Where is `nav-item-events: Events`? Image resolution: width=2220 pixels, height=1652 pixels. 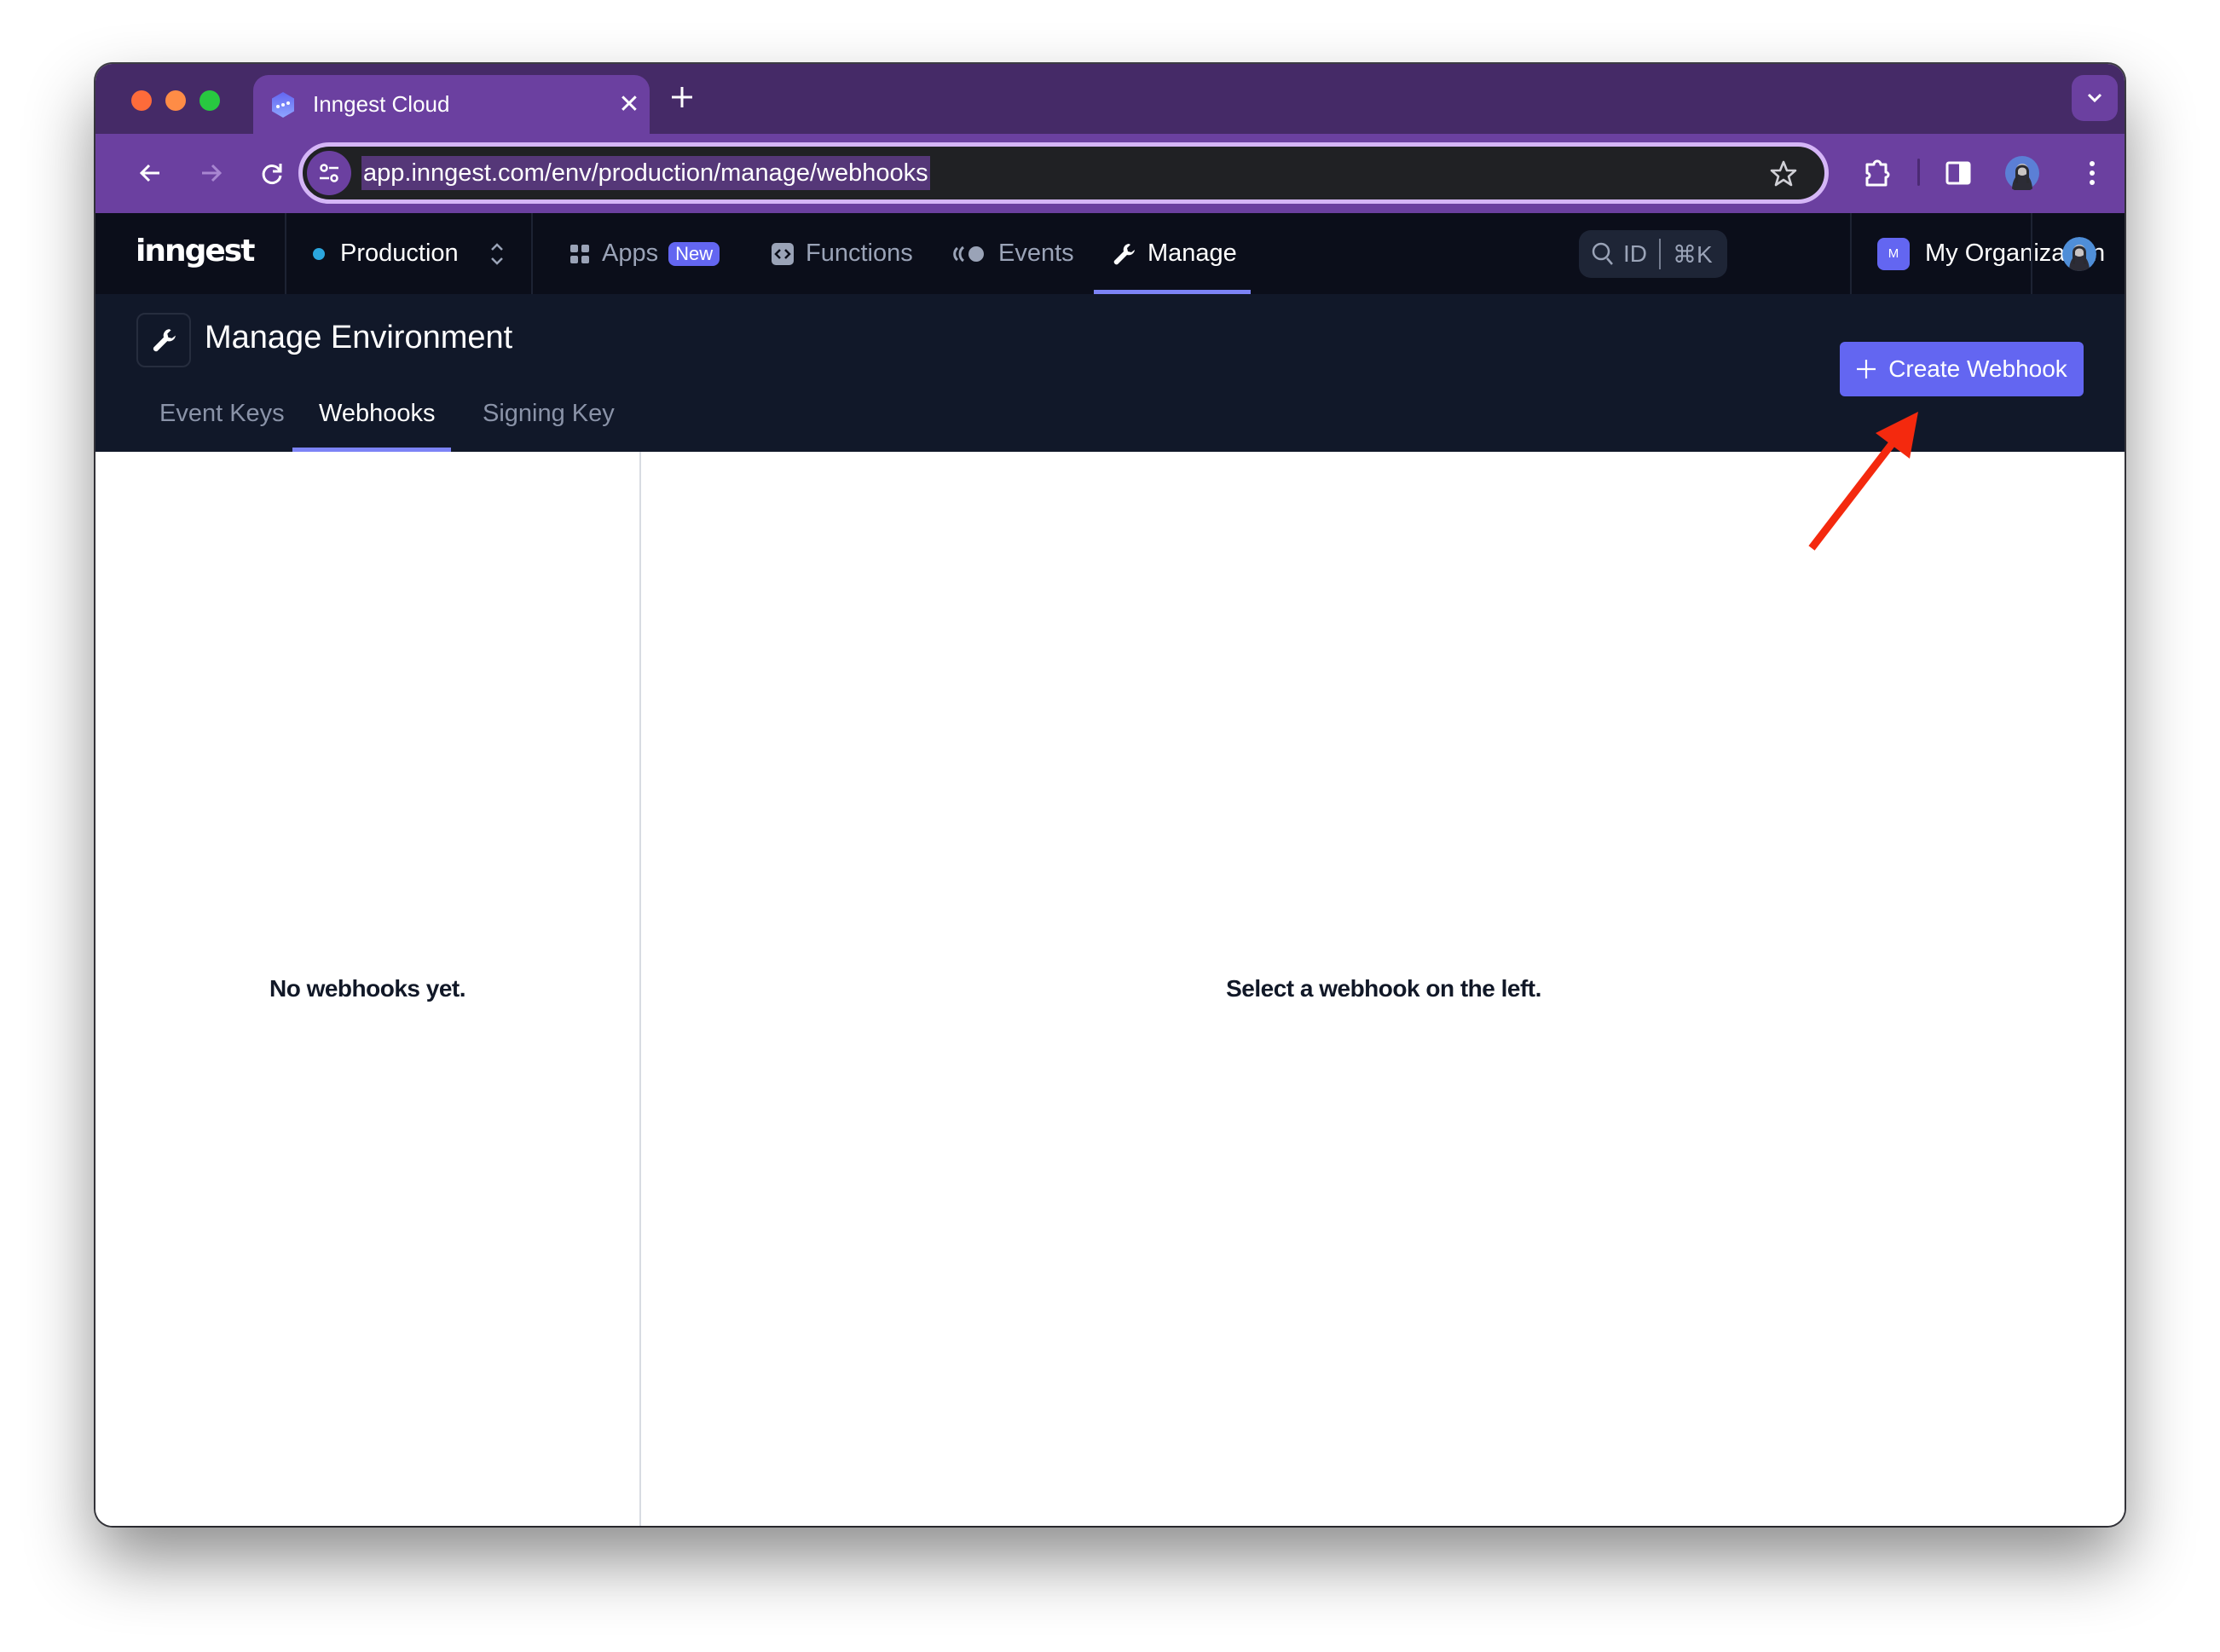 nav-item-events: Events is located at coordinates (1013, 253).